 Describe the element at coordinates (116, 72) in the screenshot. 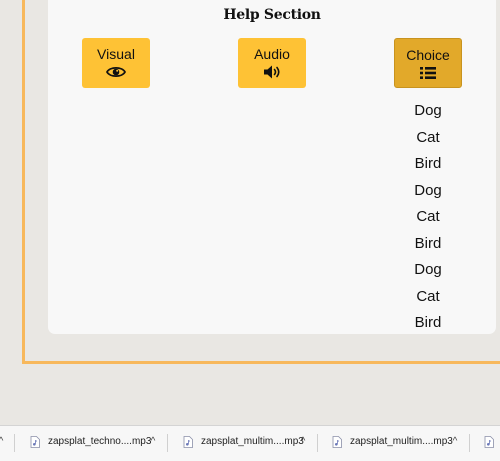

I see `eye-icon` at that location.